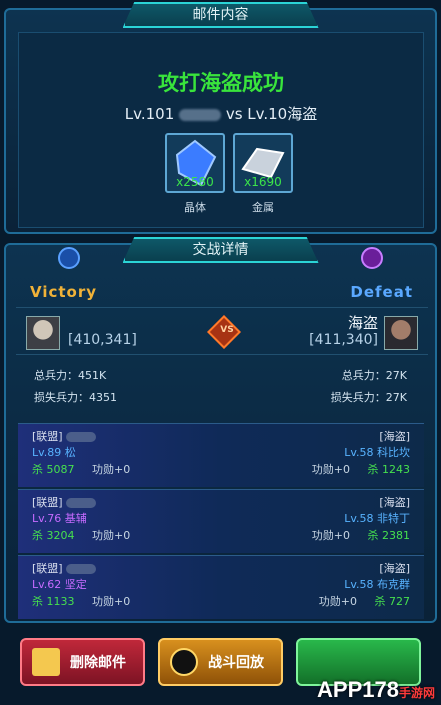 This screenshot has height=705, width=441. What do you see at coordinates (227, 330) in the screenshot?
I see `vs-text: VS` at bounding box center [227, 330].